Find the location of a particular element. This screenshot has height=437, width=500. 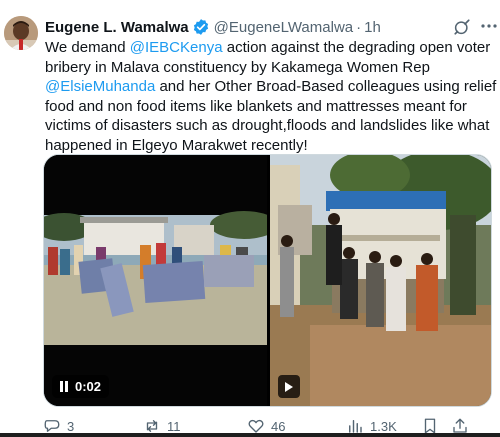

tweet-timestamp: 1h is located at coordinates (372, 27).